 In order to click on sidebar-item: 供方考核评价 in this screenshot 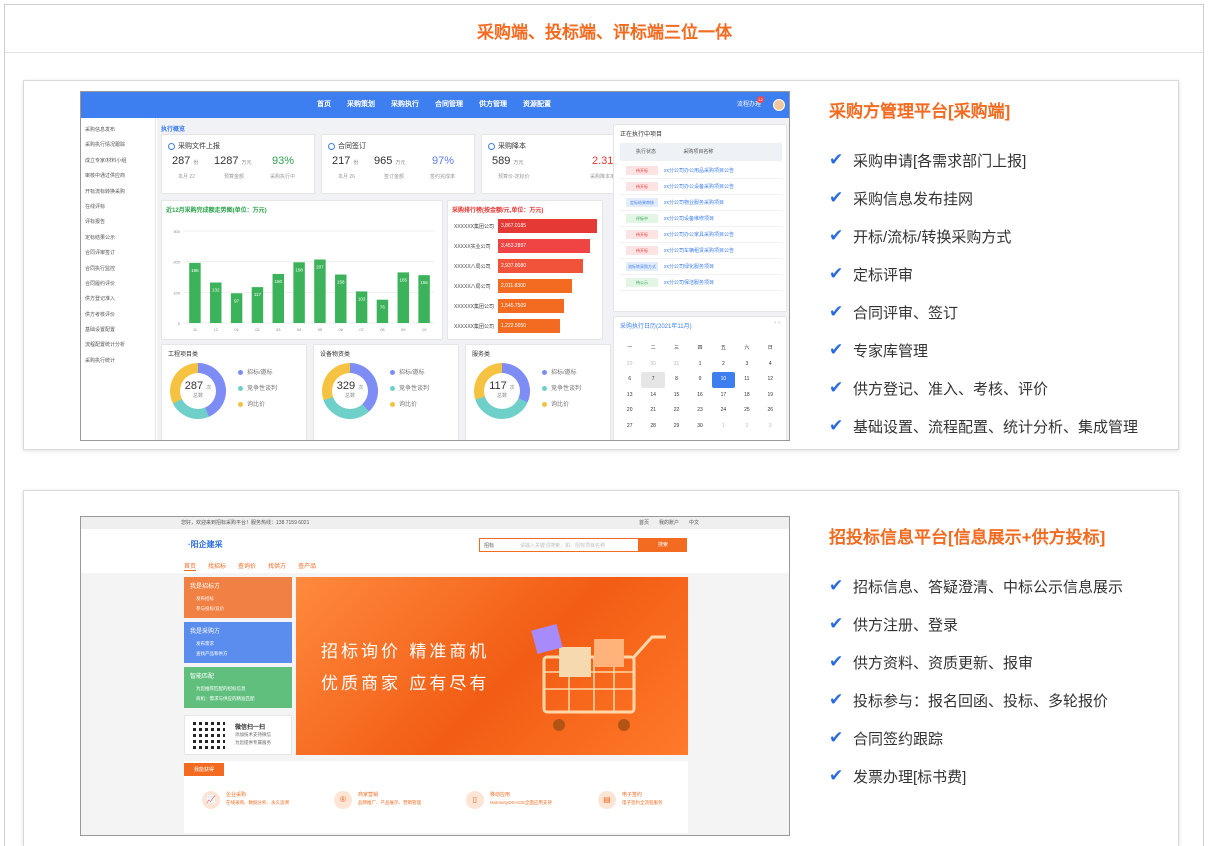, I will do `click(118, 318)`.